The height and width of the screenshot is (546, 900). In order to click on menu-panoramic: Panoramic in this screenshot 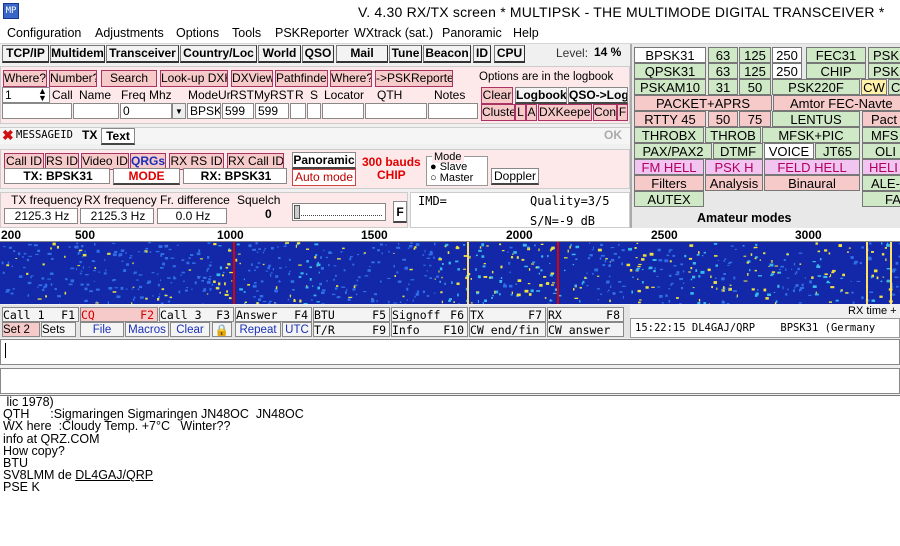, I will do `click(472, 33)`.